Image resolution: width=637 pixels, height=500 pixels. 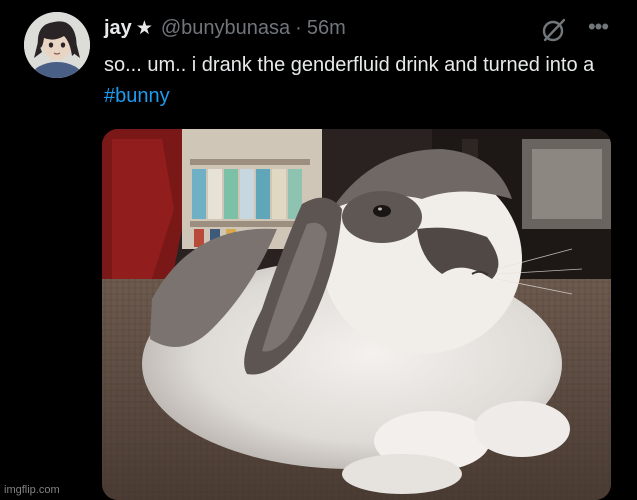 I want to click on watermark: imgflip.com, so click(x=32, y=490).